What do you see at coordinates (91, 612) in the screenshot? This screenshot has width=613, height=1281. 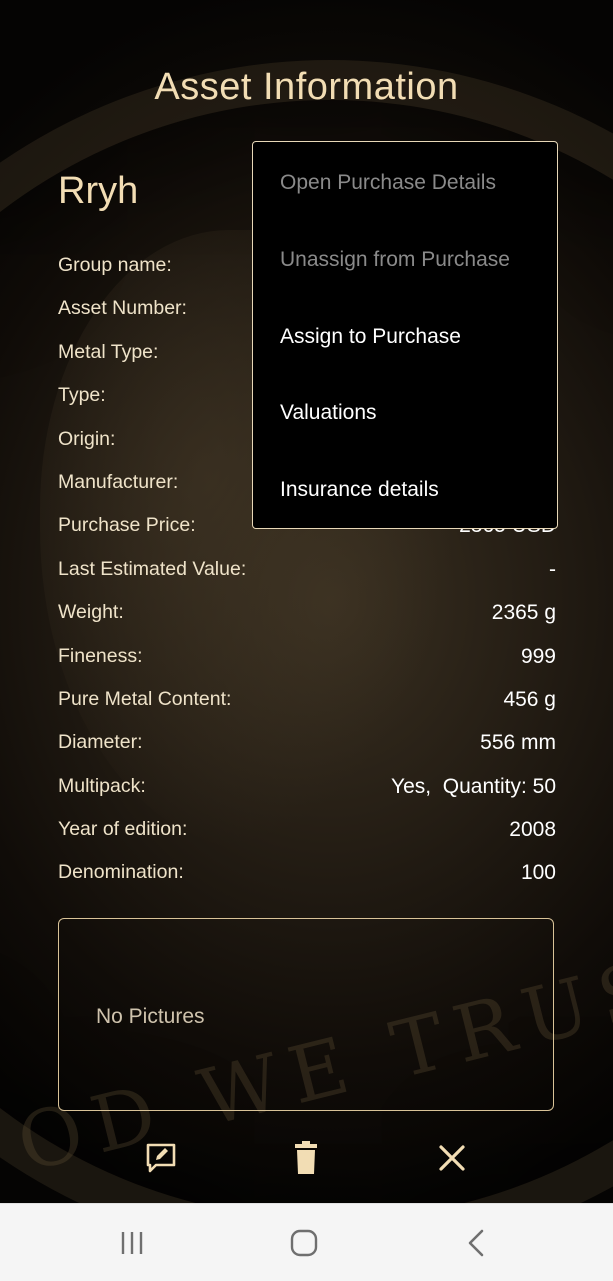 I see `detail-label: Weight:` at bounding box center [91, 612].